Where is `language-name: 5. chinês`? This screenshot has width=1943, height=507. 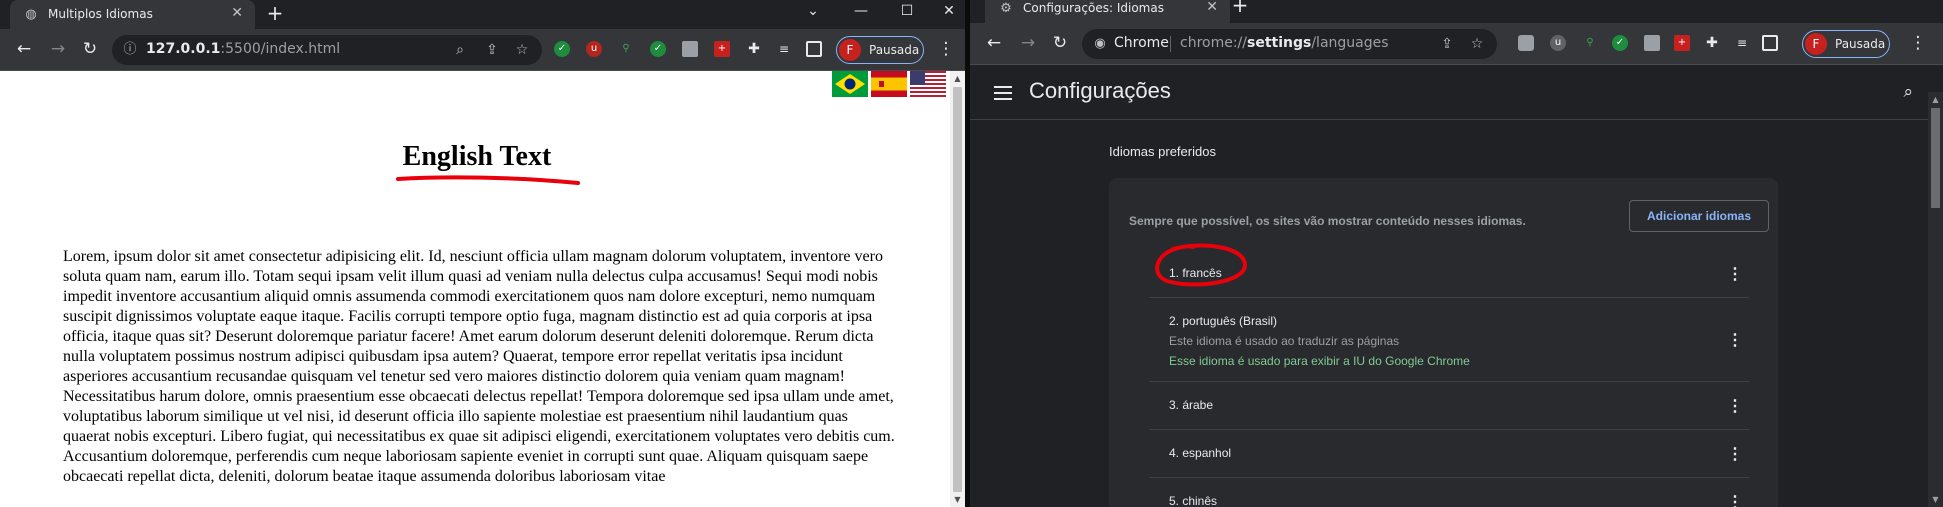 language-name: 5. chinês is located at coordinates (1193, 500).